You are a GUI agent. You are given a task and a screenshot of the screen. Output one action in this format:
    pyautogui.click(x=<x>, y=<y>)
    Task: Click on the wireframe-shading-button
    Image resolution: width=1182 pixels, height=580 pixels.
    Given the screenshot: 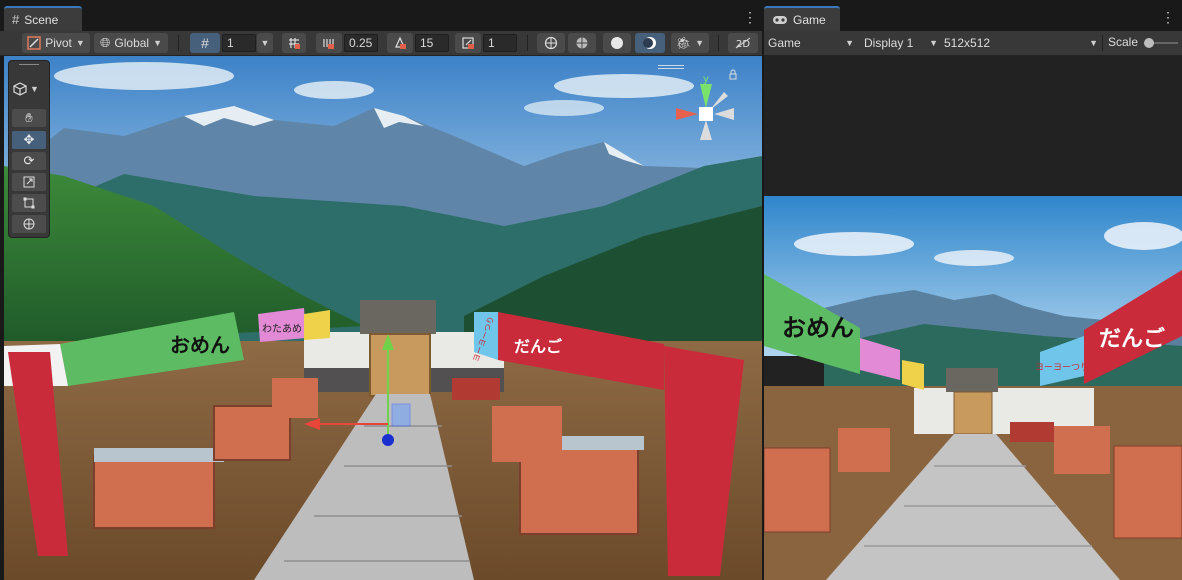 What is the action you would take?
    pyautogui.click(x=551, y=43)
    